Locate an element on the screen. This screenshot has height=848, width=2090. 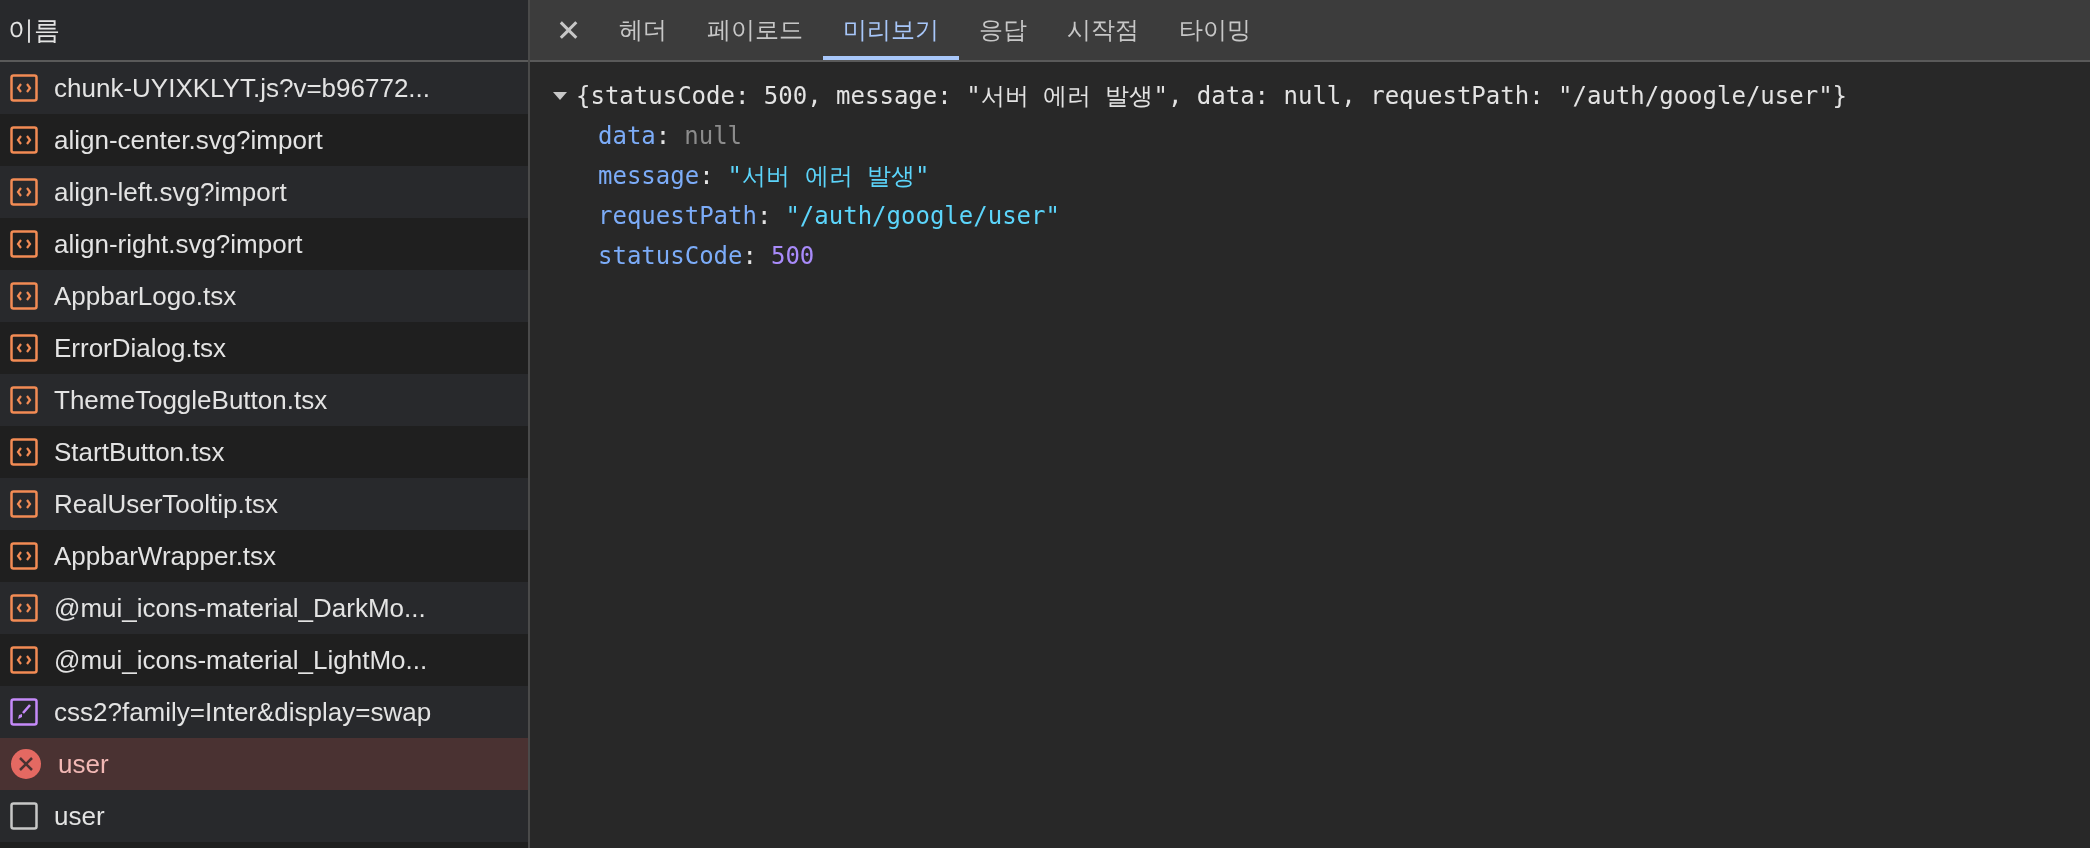
request-name: align-right.svg?import is located at coordinates (178, 244).